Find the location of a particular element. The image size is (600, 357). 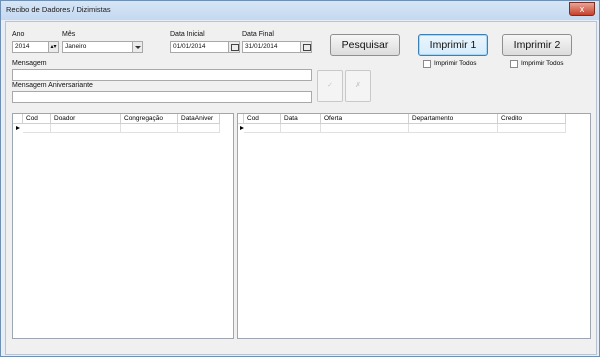

ano-field: 2014 ▴▾ is located at coordinates (35, 47).